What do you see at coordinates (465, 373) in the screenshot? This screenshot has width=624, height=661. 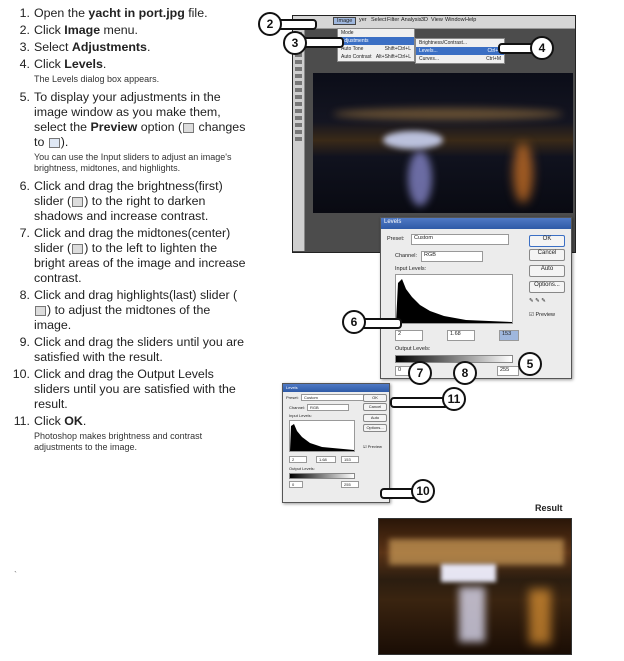 I see `callout-8: 8` at bounding box center [465, 373].